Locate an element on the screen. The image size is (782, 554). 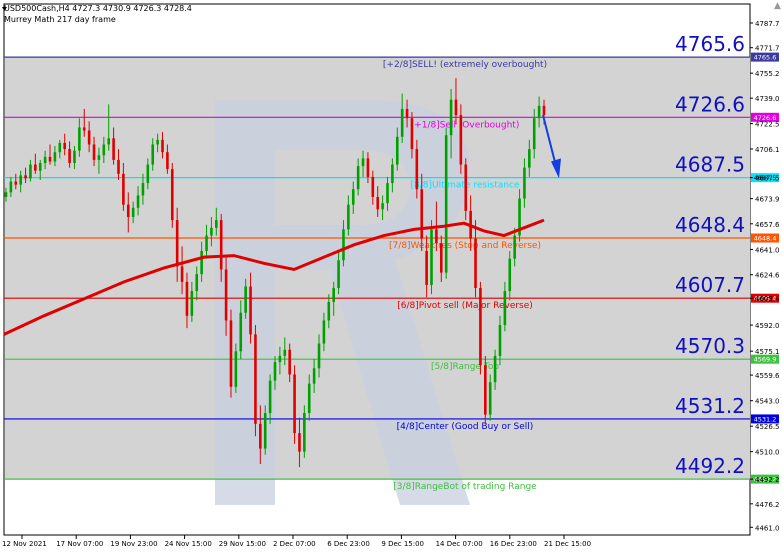
level-label: [4/8]Center (Good Buy or Sell) is located at coordinates (465, 427).